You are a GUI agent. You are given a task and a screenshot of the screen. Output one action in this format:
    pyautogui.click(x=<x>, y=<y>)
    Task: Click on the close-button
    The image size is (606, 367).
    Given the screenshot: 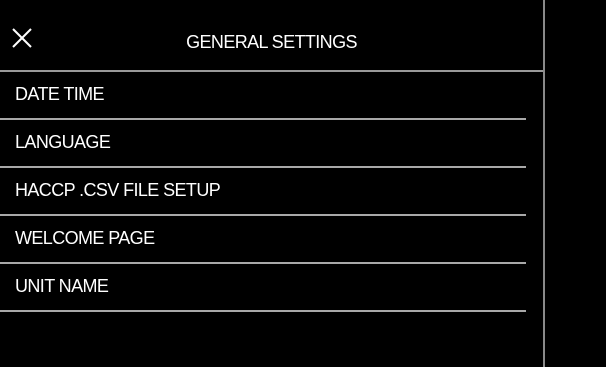 What is the action you would take?
    pyautogui.click(x=26, y=42)
    